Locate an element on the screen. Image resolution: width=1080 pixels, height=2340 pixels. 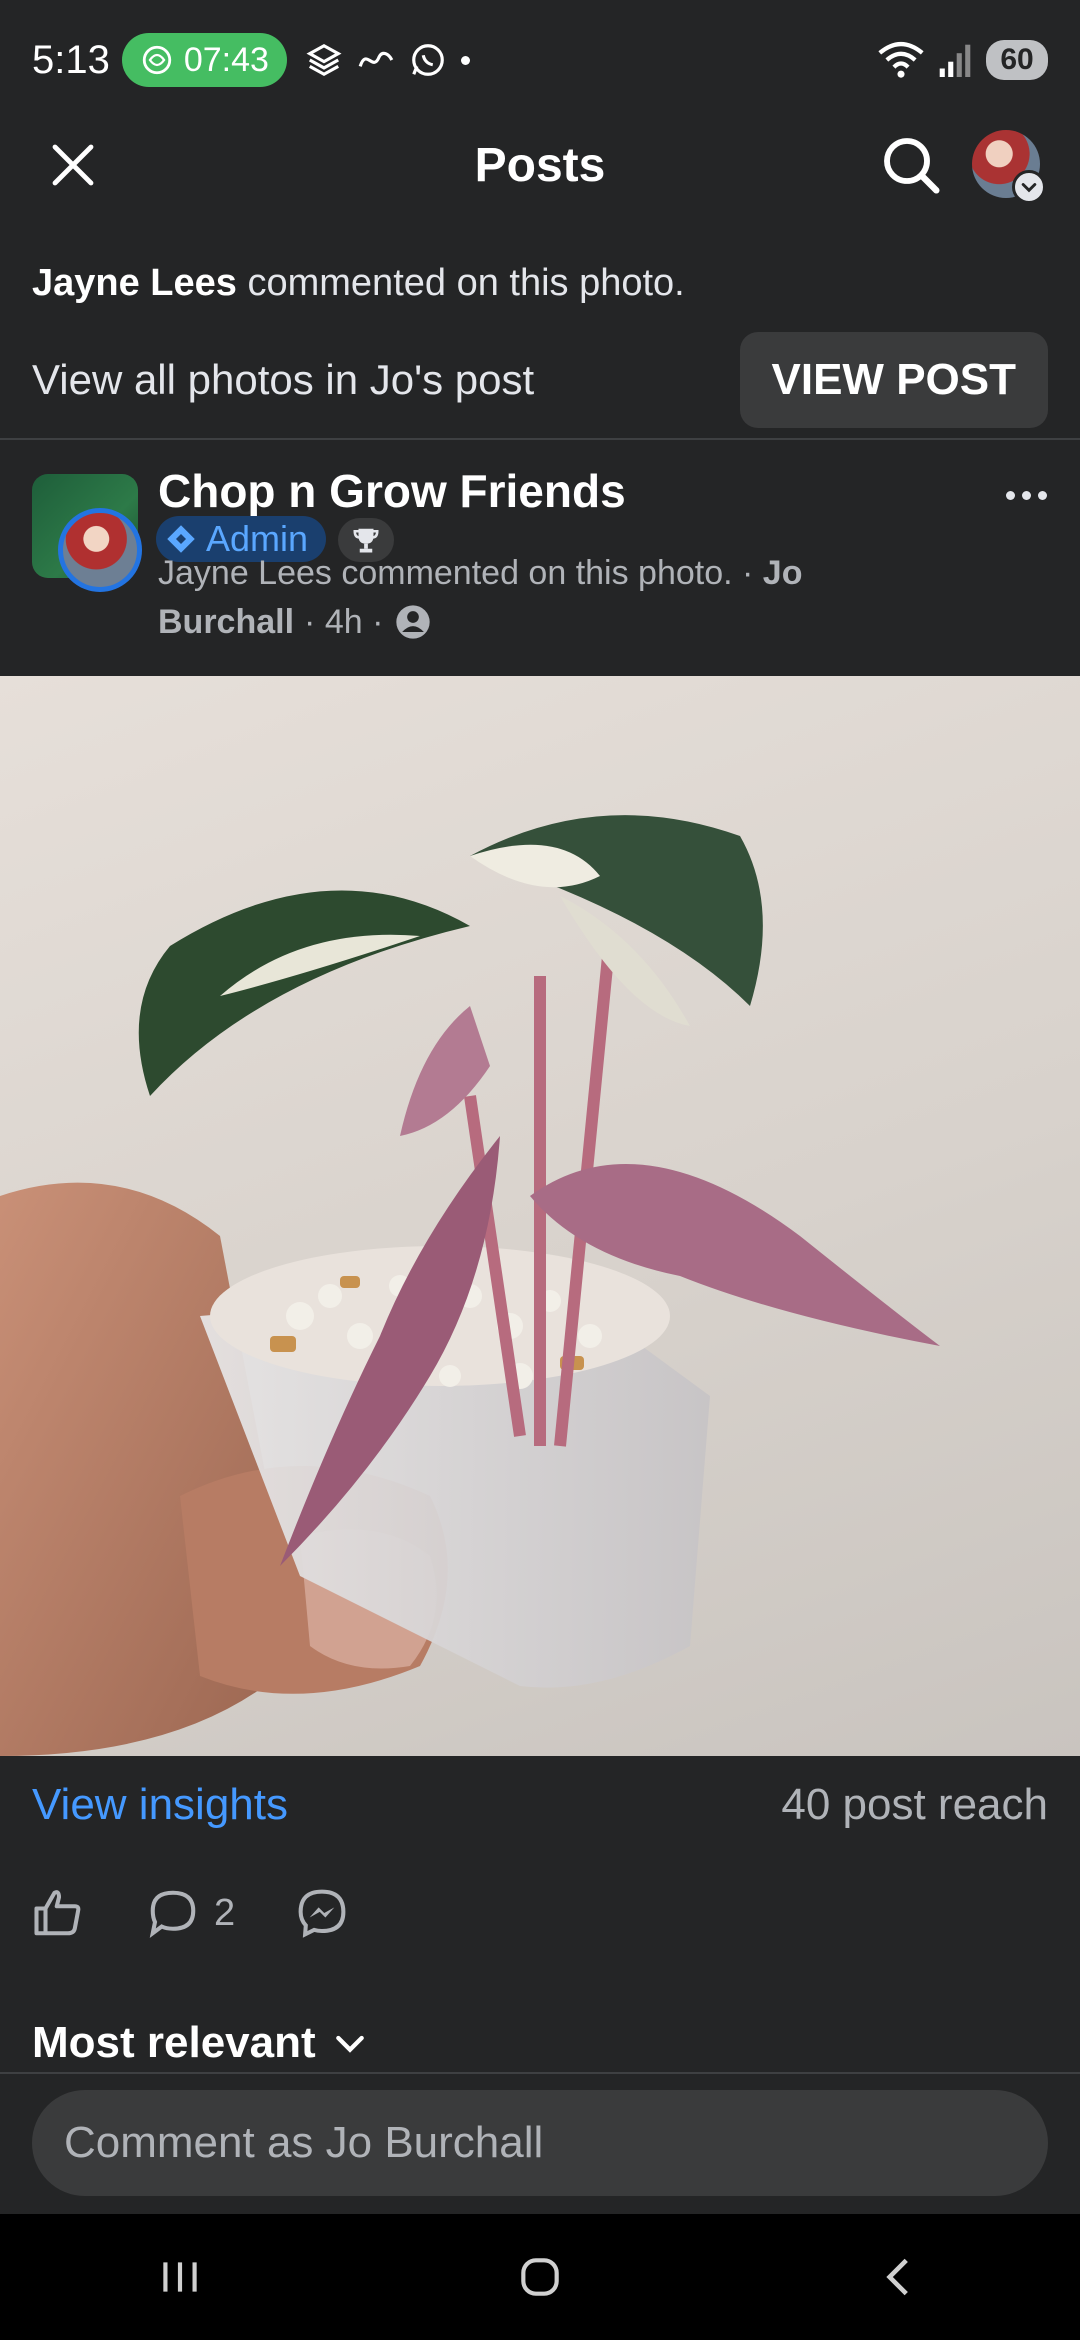
recents-button is located at coordinates (180, 2277).